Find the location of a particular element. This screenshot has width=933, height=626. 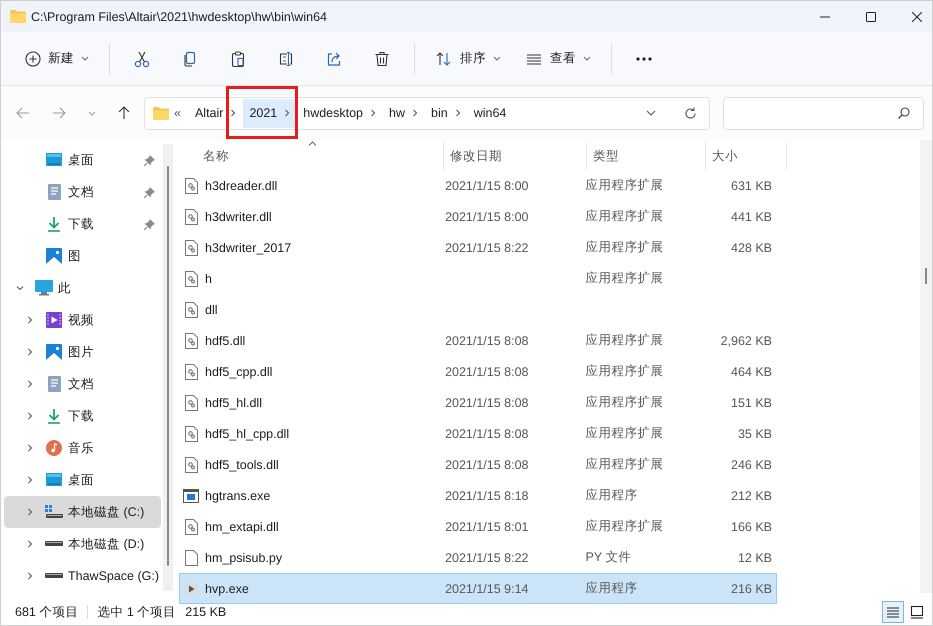

status-text: 681 个项目 is located at coordinates (46, 612).